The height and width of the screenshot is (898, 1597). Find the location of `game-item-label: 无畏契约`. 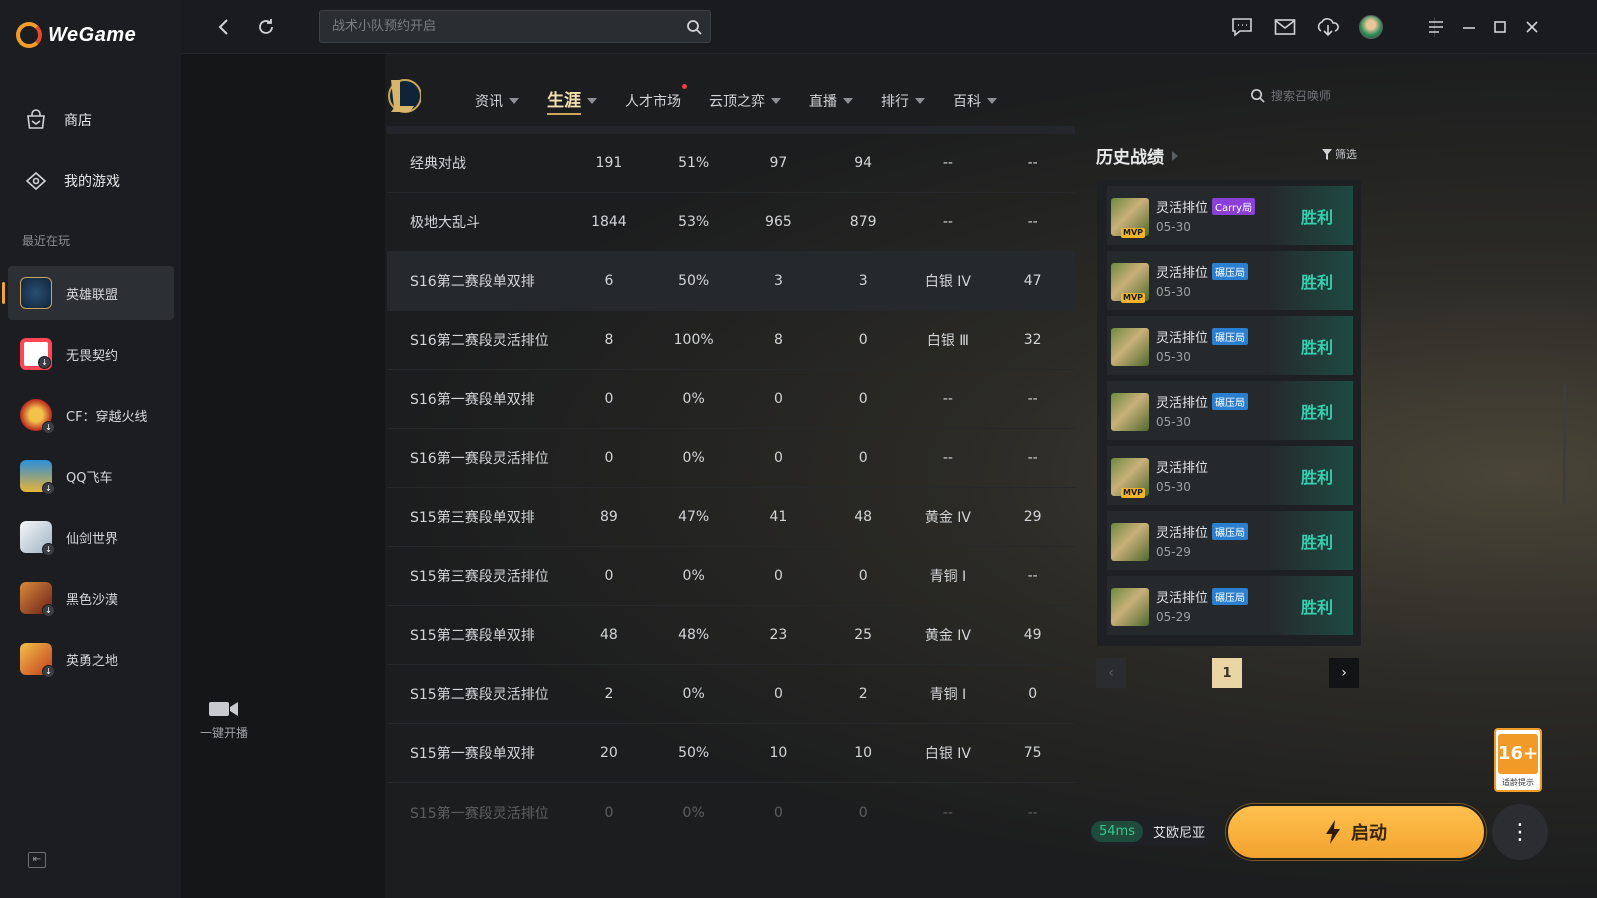

game-item-label: 无畏契约 is located at coordinates (92, 356).